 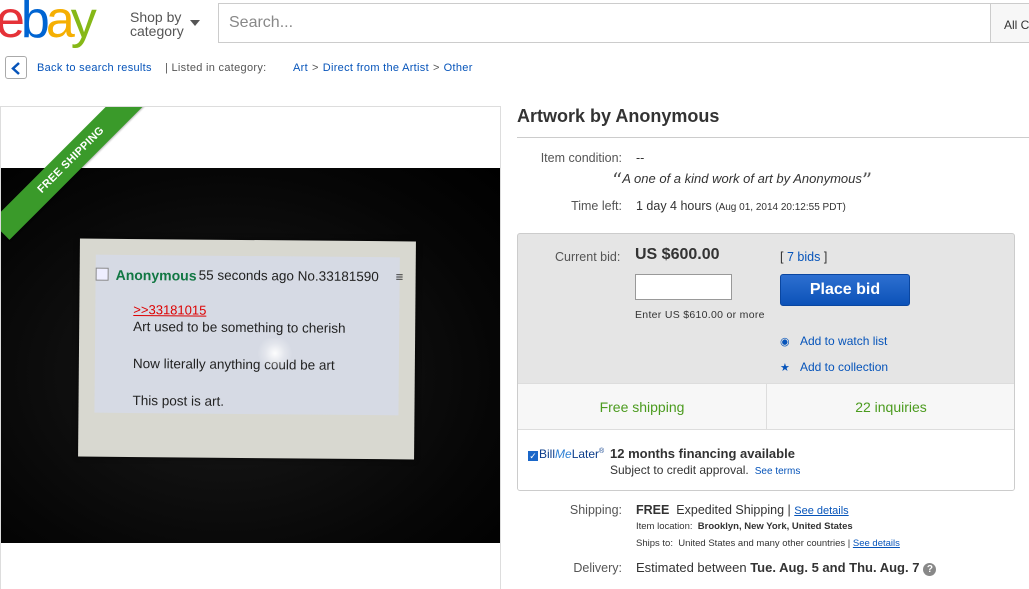 I want to click on add-to-watch-list-link: ◉ Add to watch list, so click(x=833, y=341).